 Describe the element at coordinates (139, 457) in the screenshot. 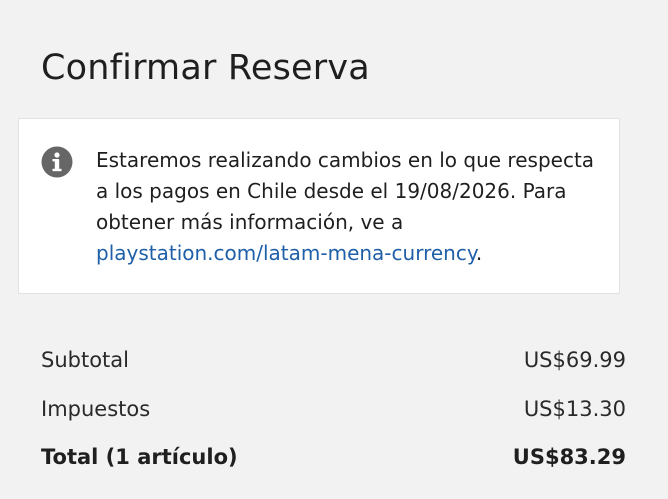

I see `total-label: Total (1 artículo)` at that location.